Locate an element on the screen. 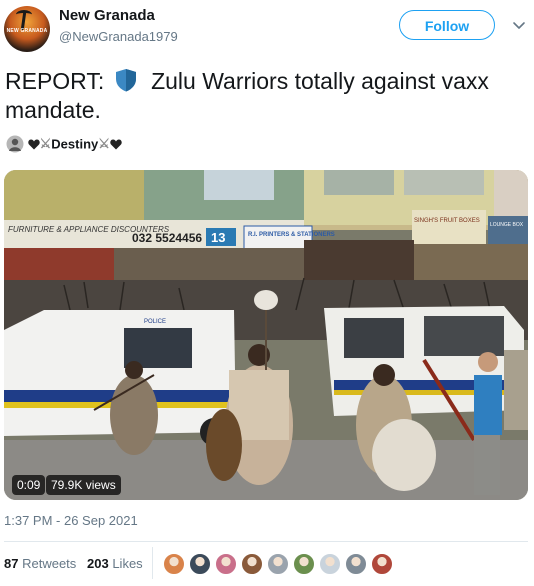 The width and height of the screenshot is (534, 586). divider is located at coordinates (266, 541).